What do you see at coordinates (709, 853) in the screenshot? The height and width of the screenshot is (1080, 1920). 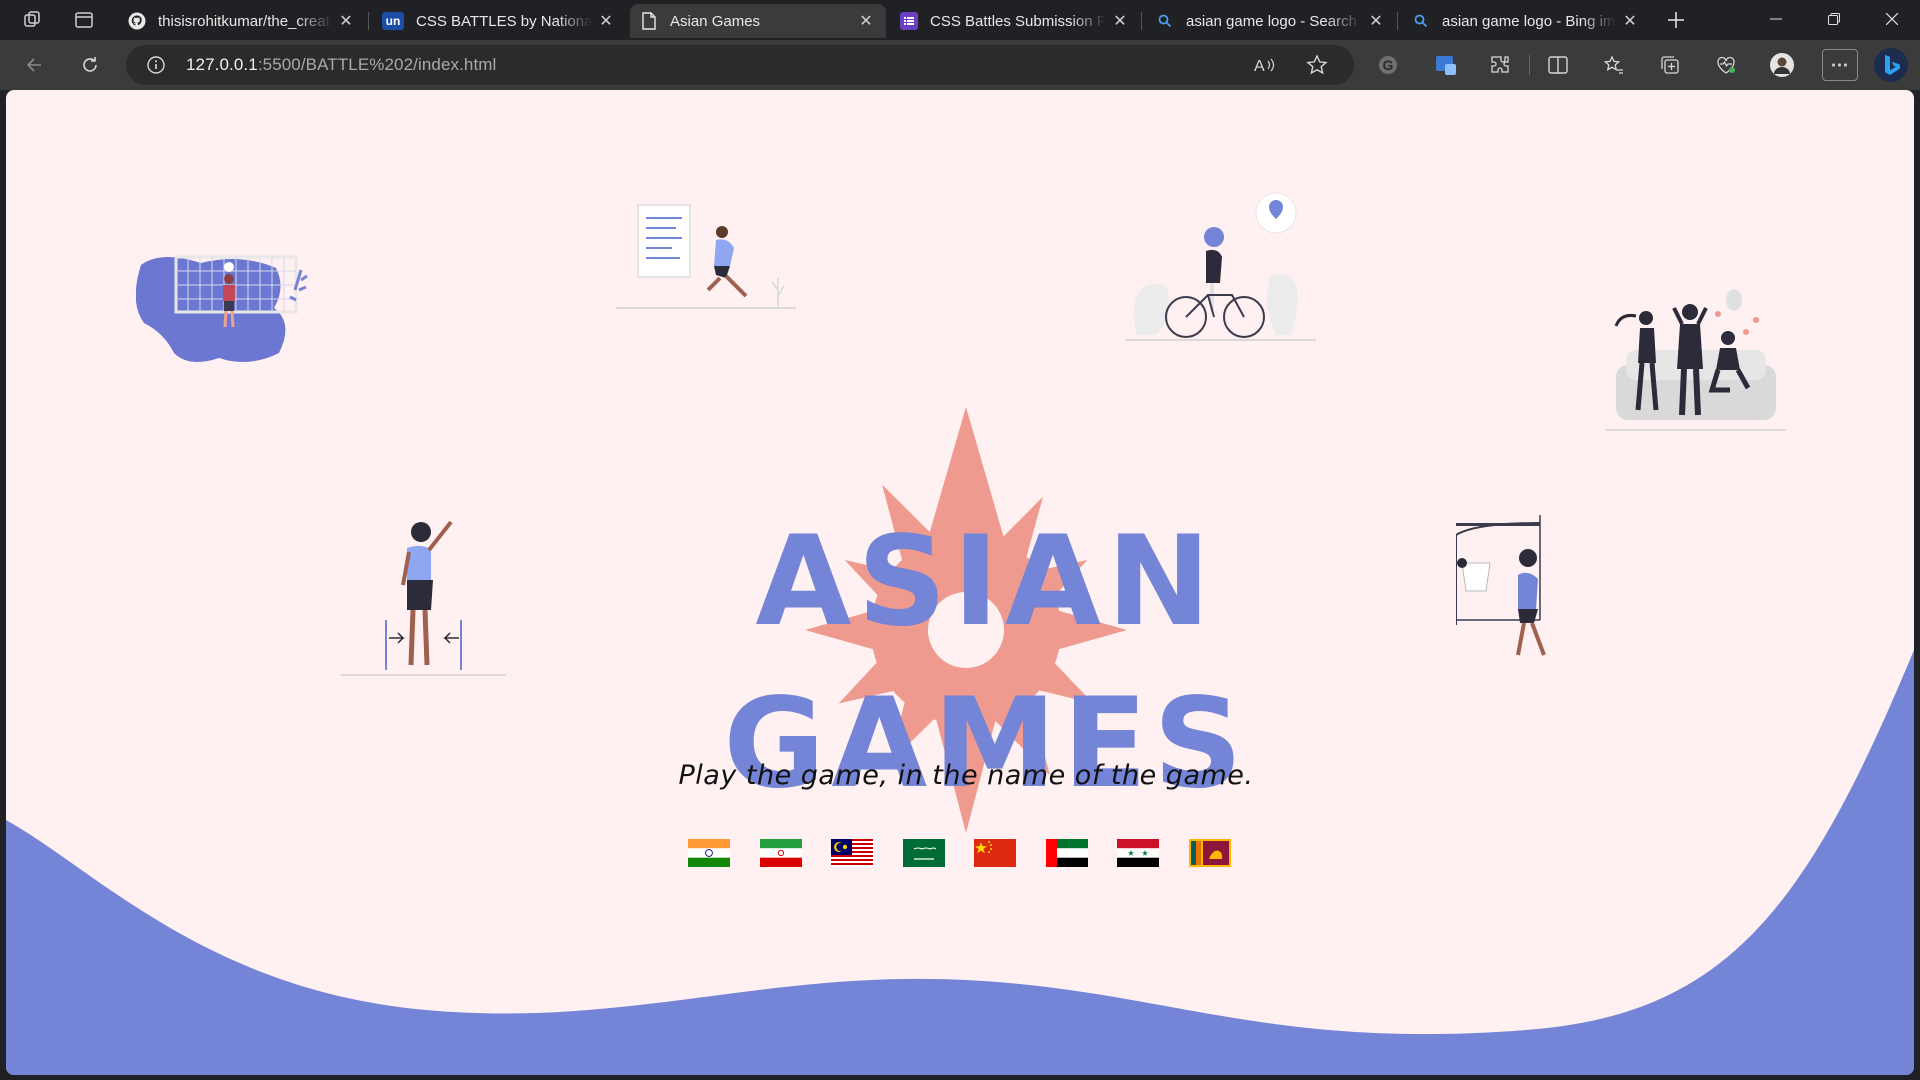 I see `india-flag-icon` at bounding box center [709, 853].